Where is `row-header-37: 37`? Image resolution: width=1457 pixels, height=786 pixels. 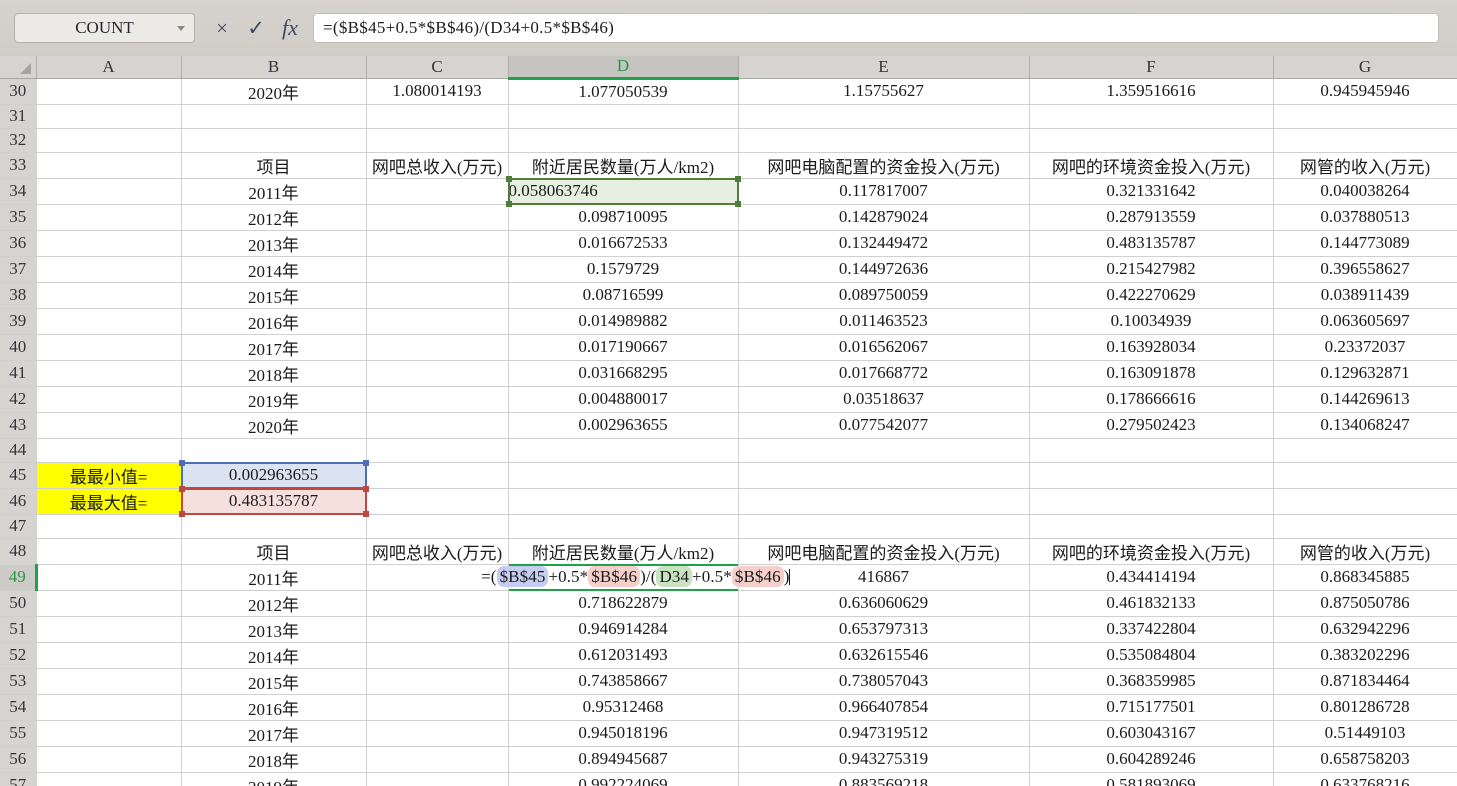 row-header-37: 37 is located at coordinates (18, 269).